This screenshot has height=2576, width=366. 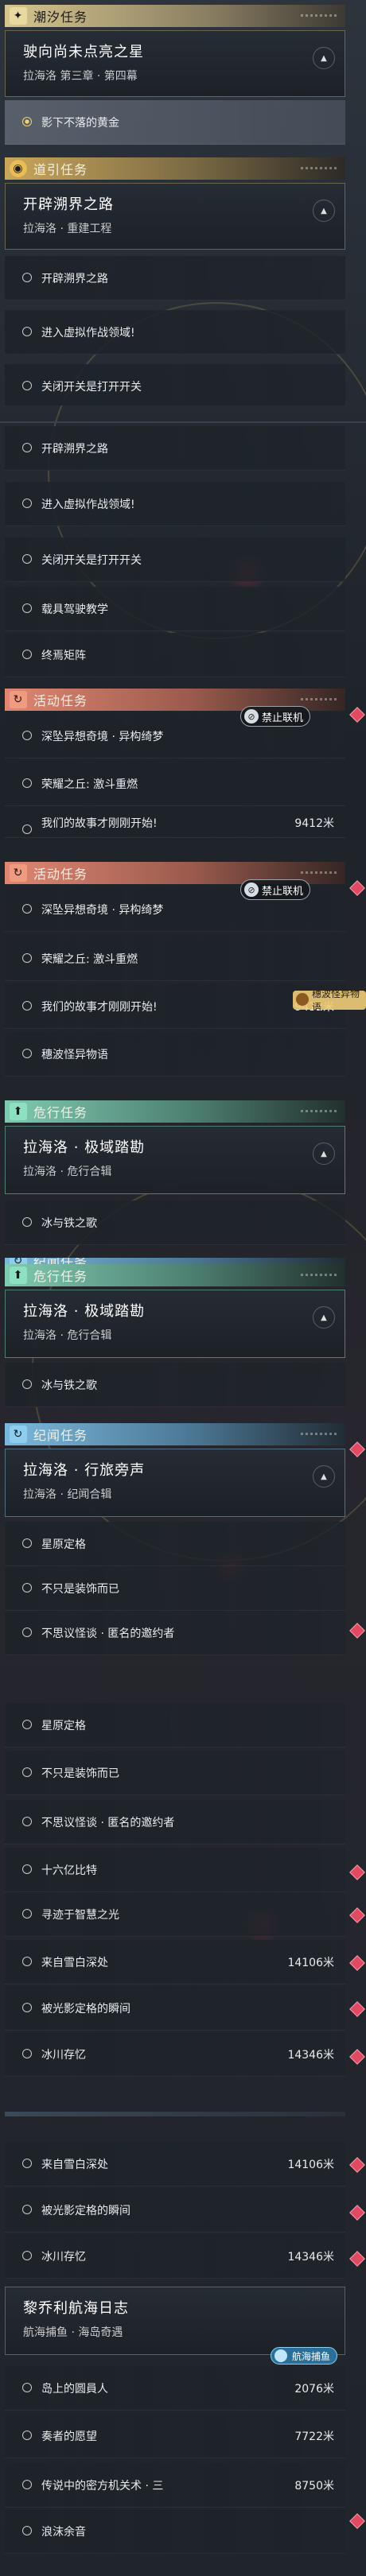 I want to click on section-title: 活动任务, so click(x=60, y=701).